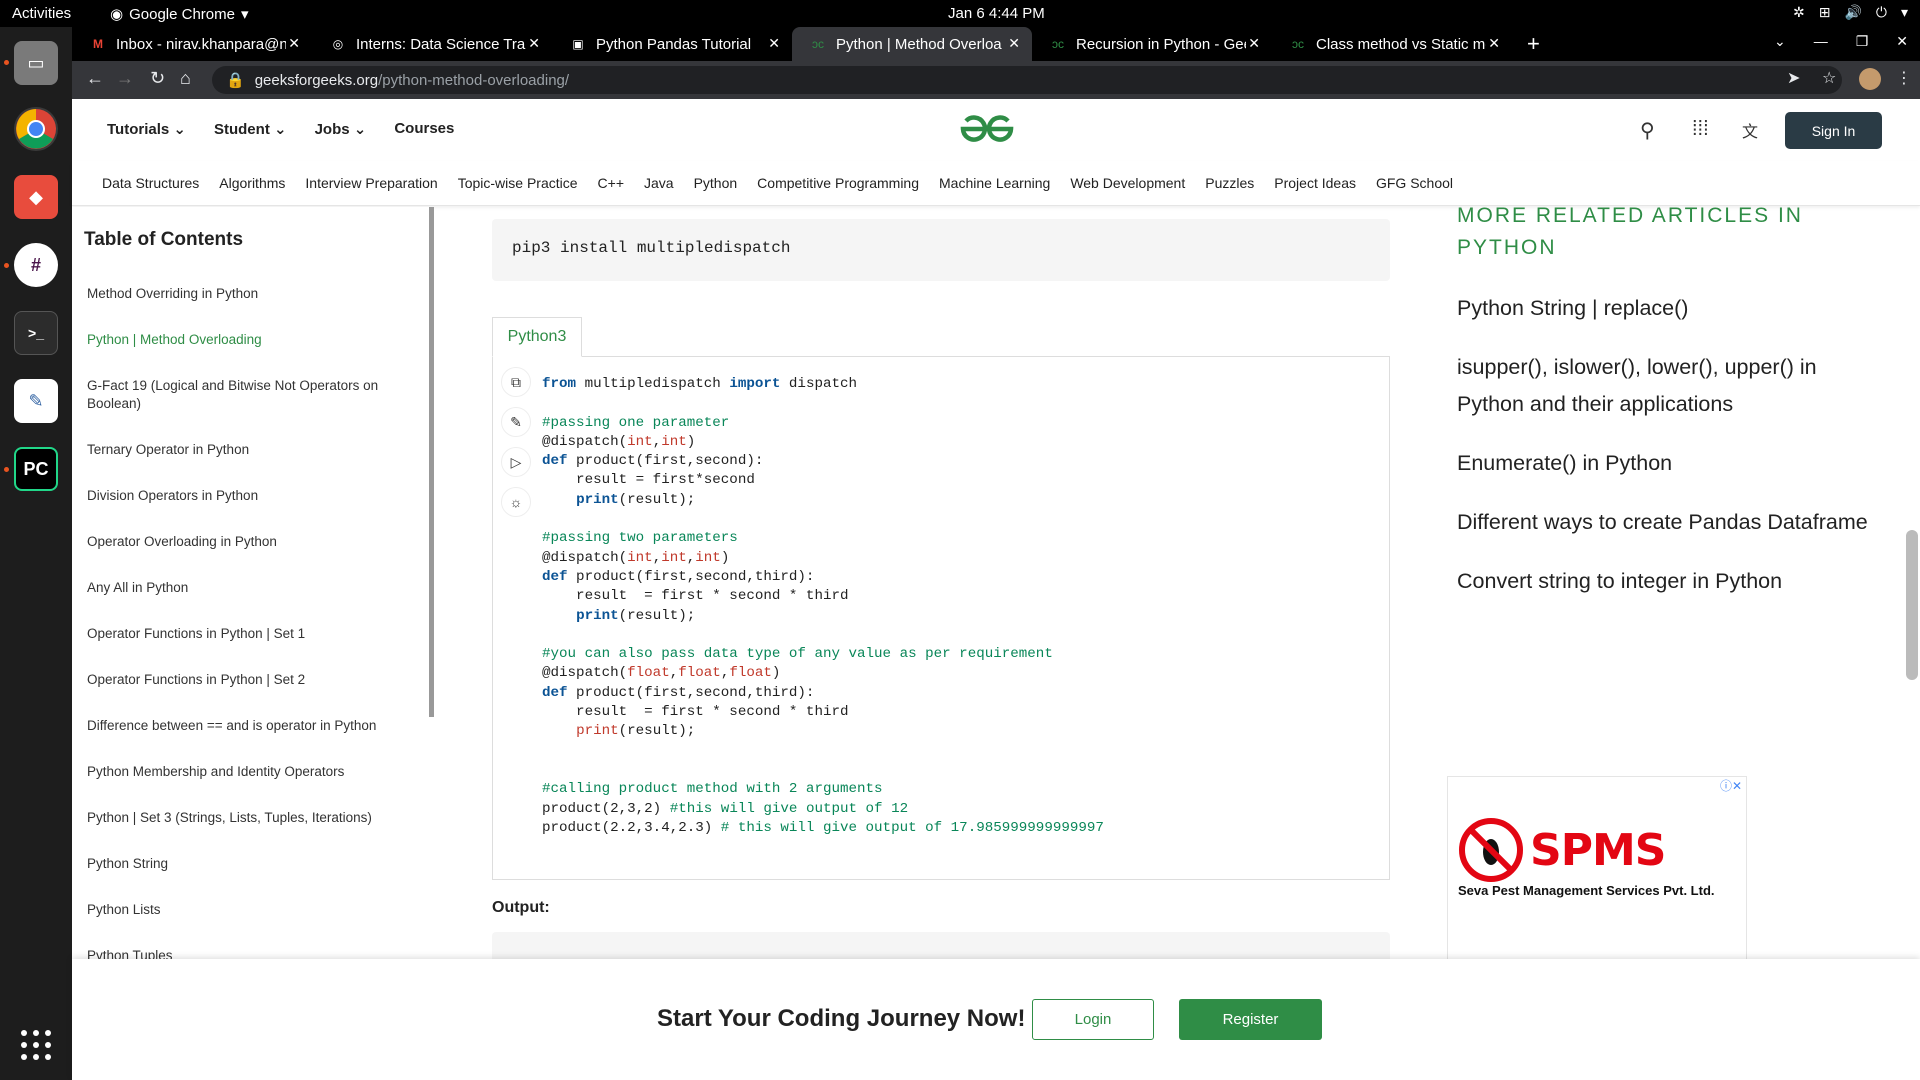 This screenshot has height=1080, width=1920. Describe the element at coordinates (125, 78) in the screenshot. I see `forward-icon: →` at that location.